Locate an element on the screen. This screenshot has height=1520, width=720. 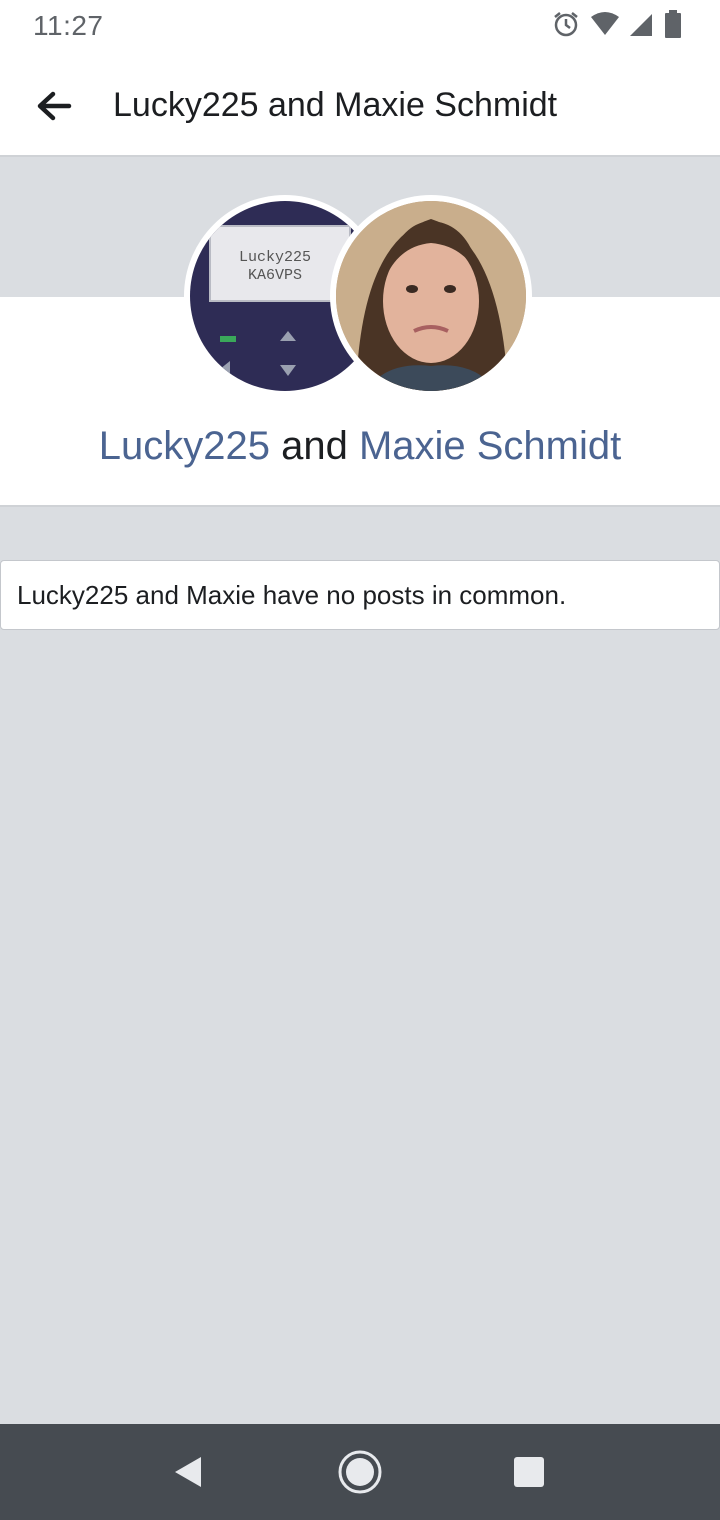
home-circle-icon is located at coordinates (360, 1472).